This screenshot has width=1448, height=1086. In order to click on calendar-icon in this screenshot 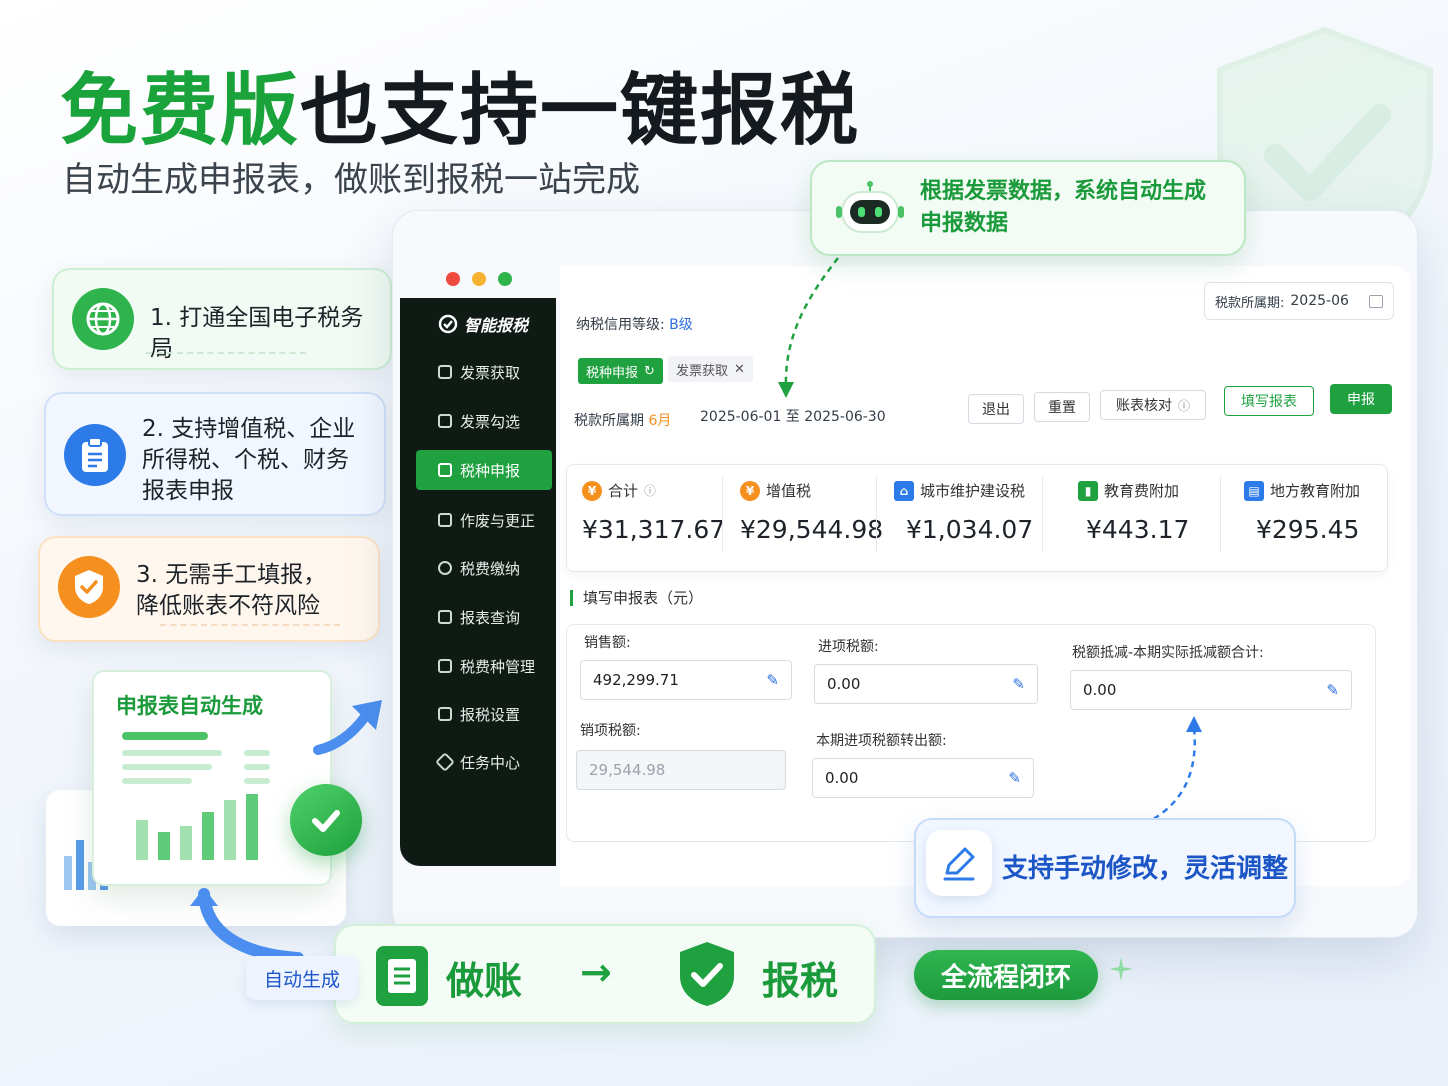, I will do `click(1376, 301)`.